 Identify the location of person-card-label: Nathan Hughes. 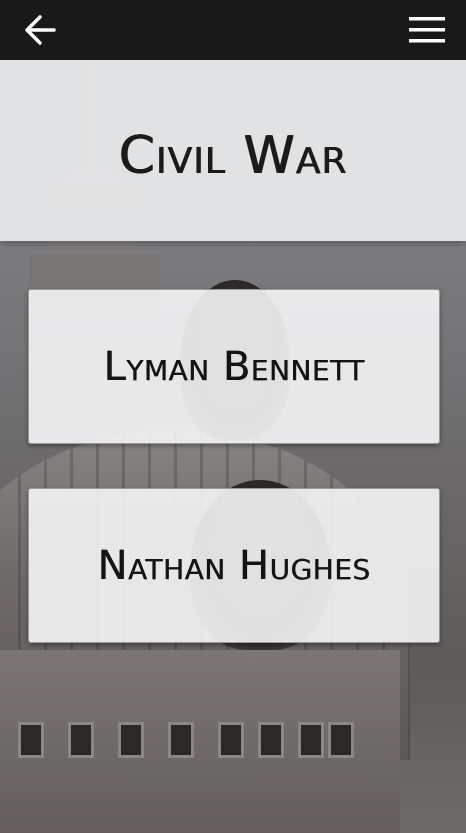
(234, 565).